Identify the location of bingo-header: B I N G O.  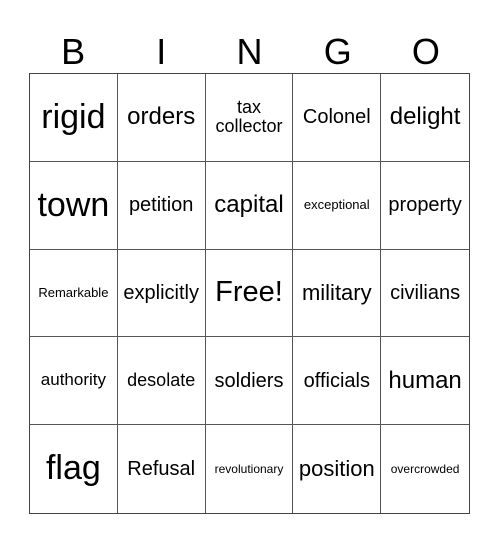
(249, 51).